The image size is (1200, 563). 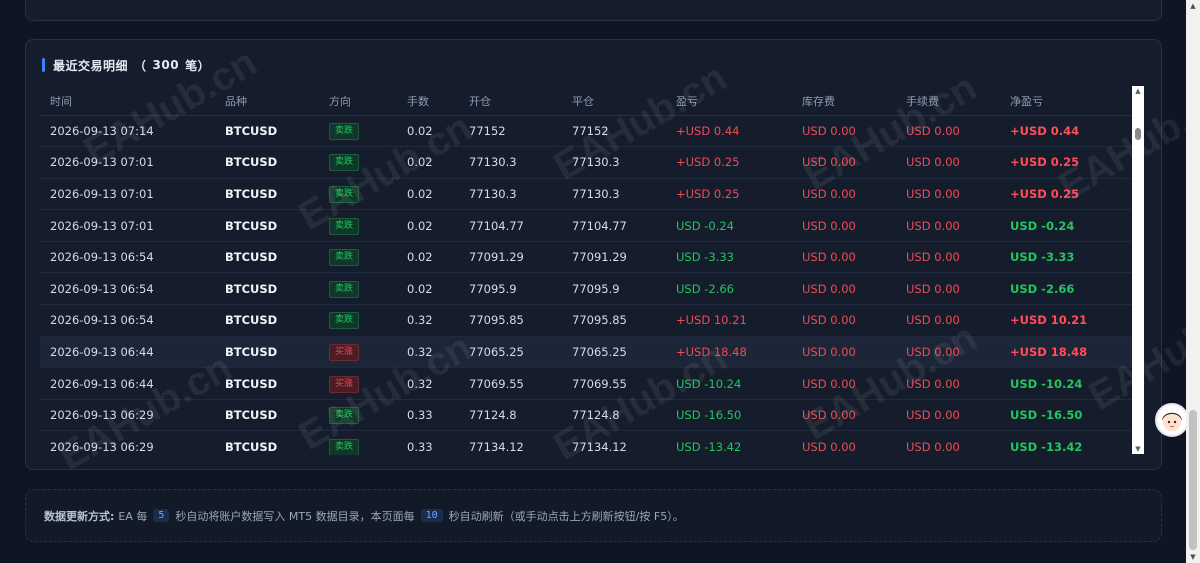 What do you see at coordinates (510, 383) in the screenshot?
I see `cell-open-price: 77069.55` at bounding box center [510, 383].